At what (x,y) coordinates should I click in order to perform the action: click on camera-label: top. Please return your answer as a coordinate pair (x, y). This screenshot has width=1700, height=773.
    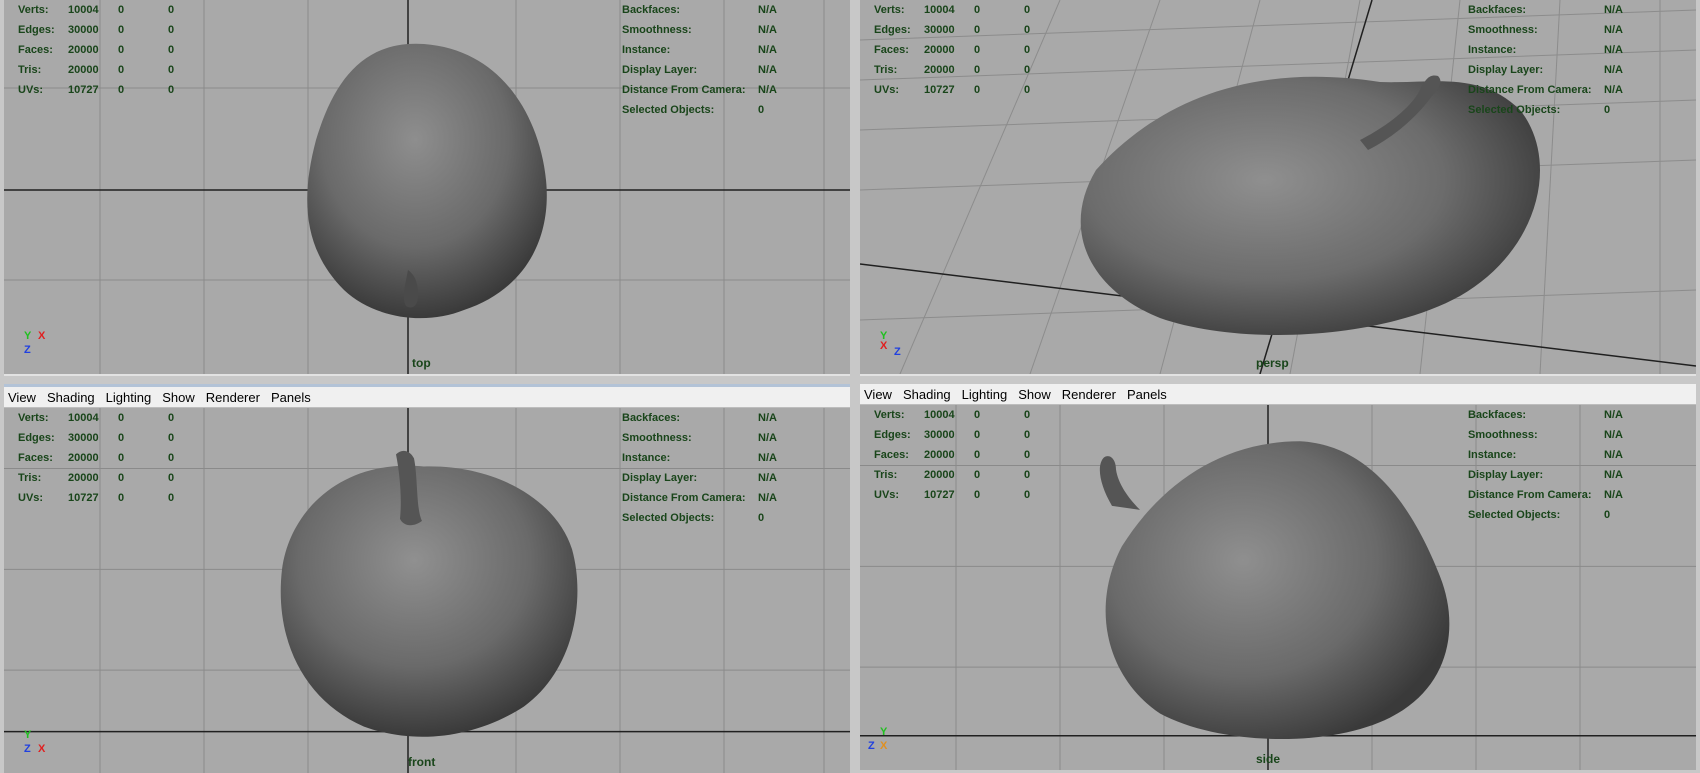
    Looking at the image, I should click on (421, 363).